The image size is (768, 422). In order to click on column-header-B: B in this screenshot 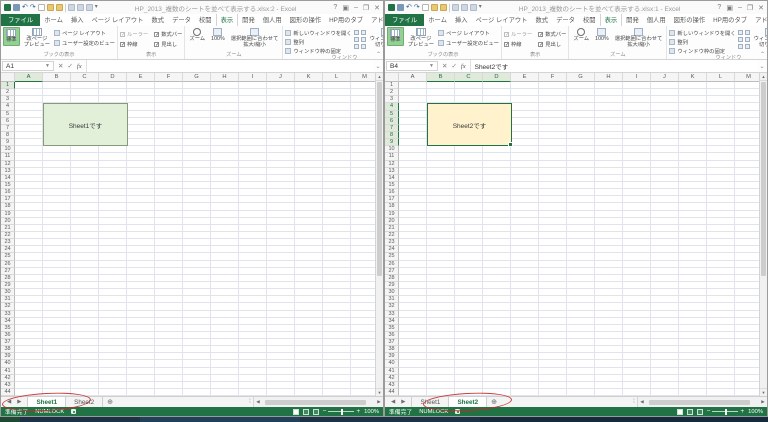, I will do `click(441, 77)`.